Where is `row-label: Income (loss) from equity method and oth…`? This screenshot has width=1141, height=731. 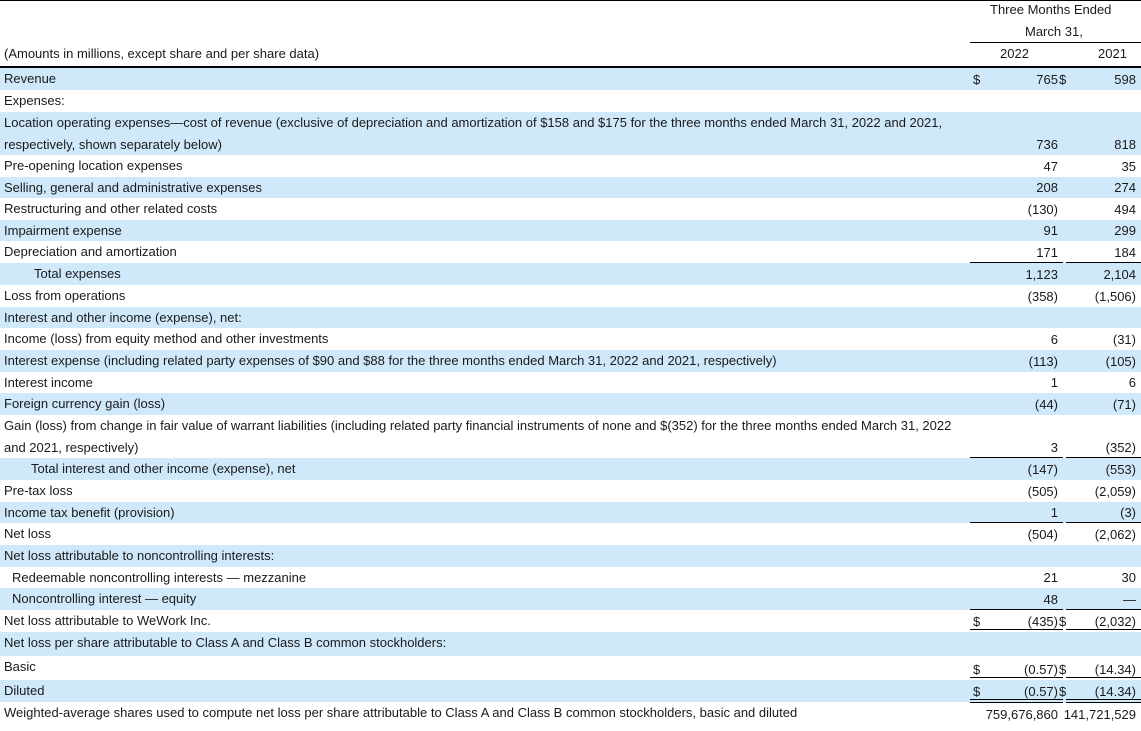 row-label: Income (loss) from equity method and oth… is located at coordinates (166, 338).